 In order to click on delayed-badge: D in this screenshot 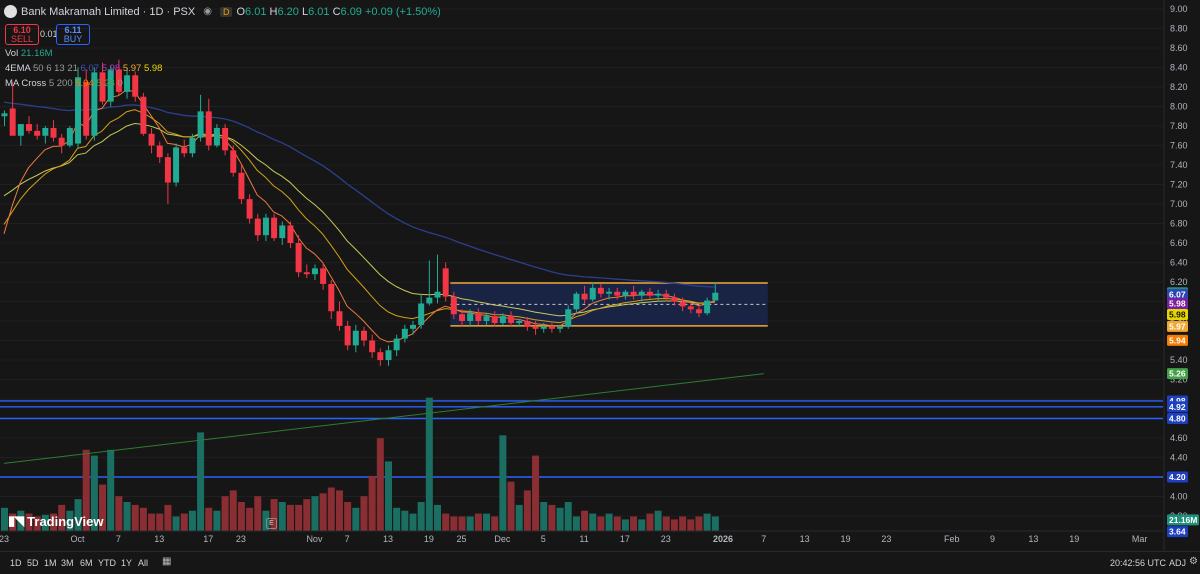, I will do `click(226, 11)`.